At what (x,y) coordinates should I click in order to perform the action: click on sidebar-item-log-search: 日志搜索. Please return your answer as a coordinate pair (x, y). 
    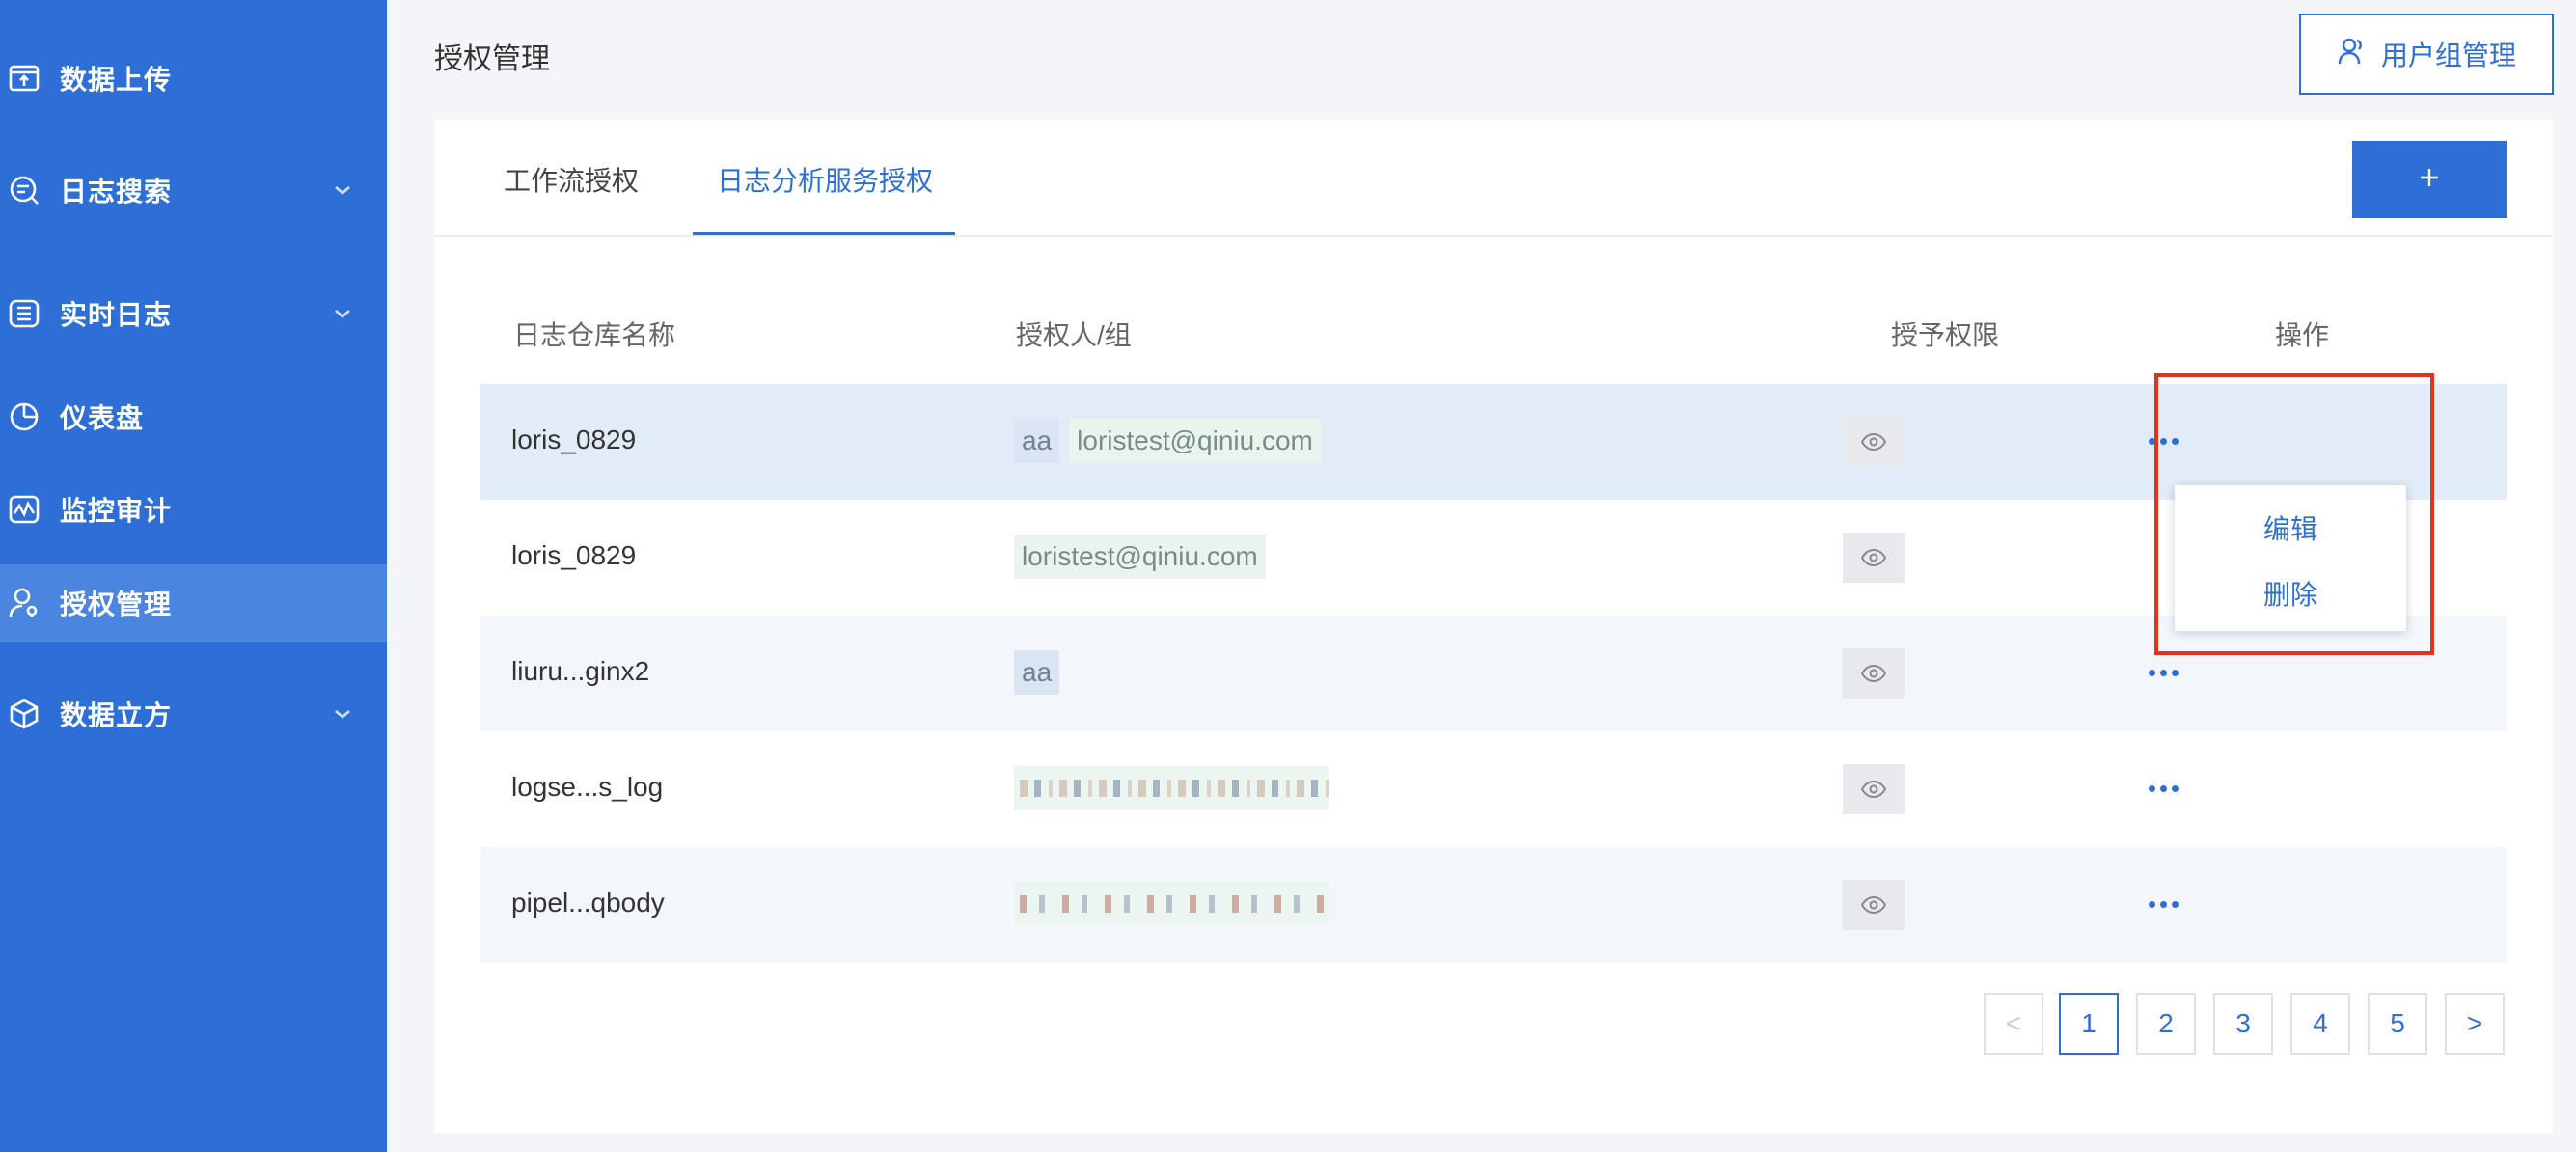
    Looking at the image, I should click on (193, 190).